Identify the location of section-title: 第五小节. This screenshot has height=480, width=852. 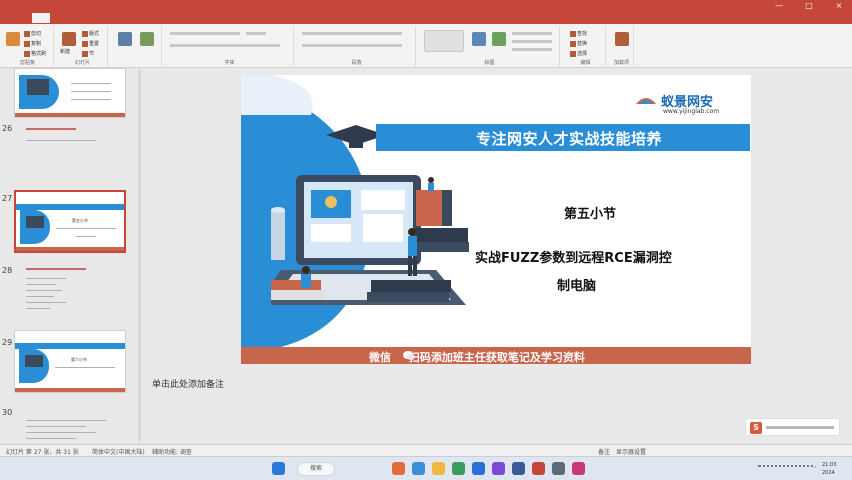
(590, 214).